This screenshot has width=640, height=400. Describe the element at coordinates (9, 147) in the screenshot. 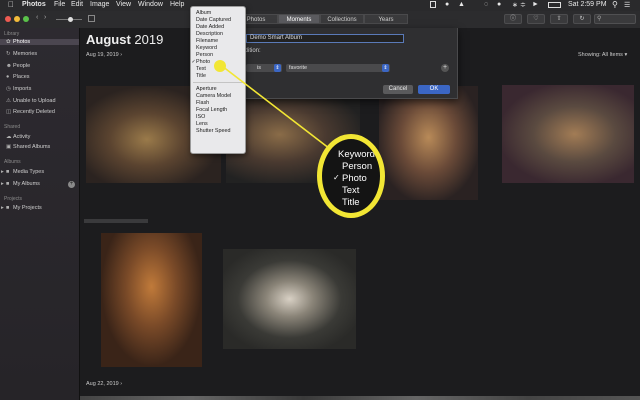

I see `shared-albums-icon: ▣` at that location.